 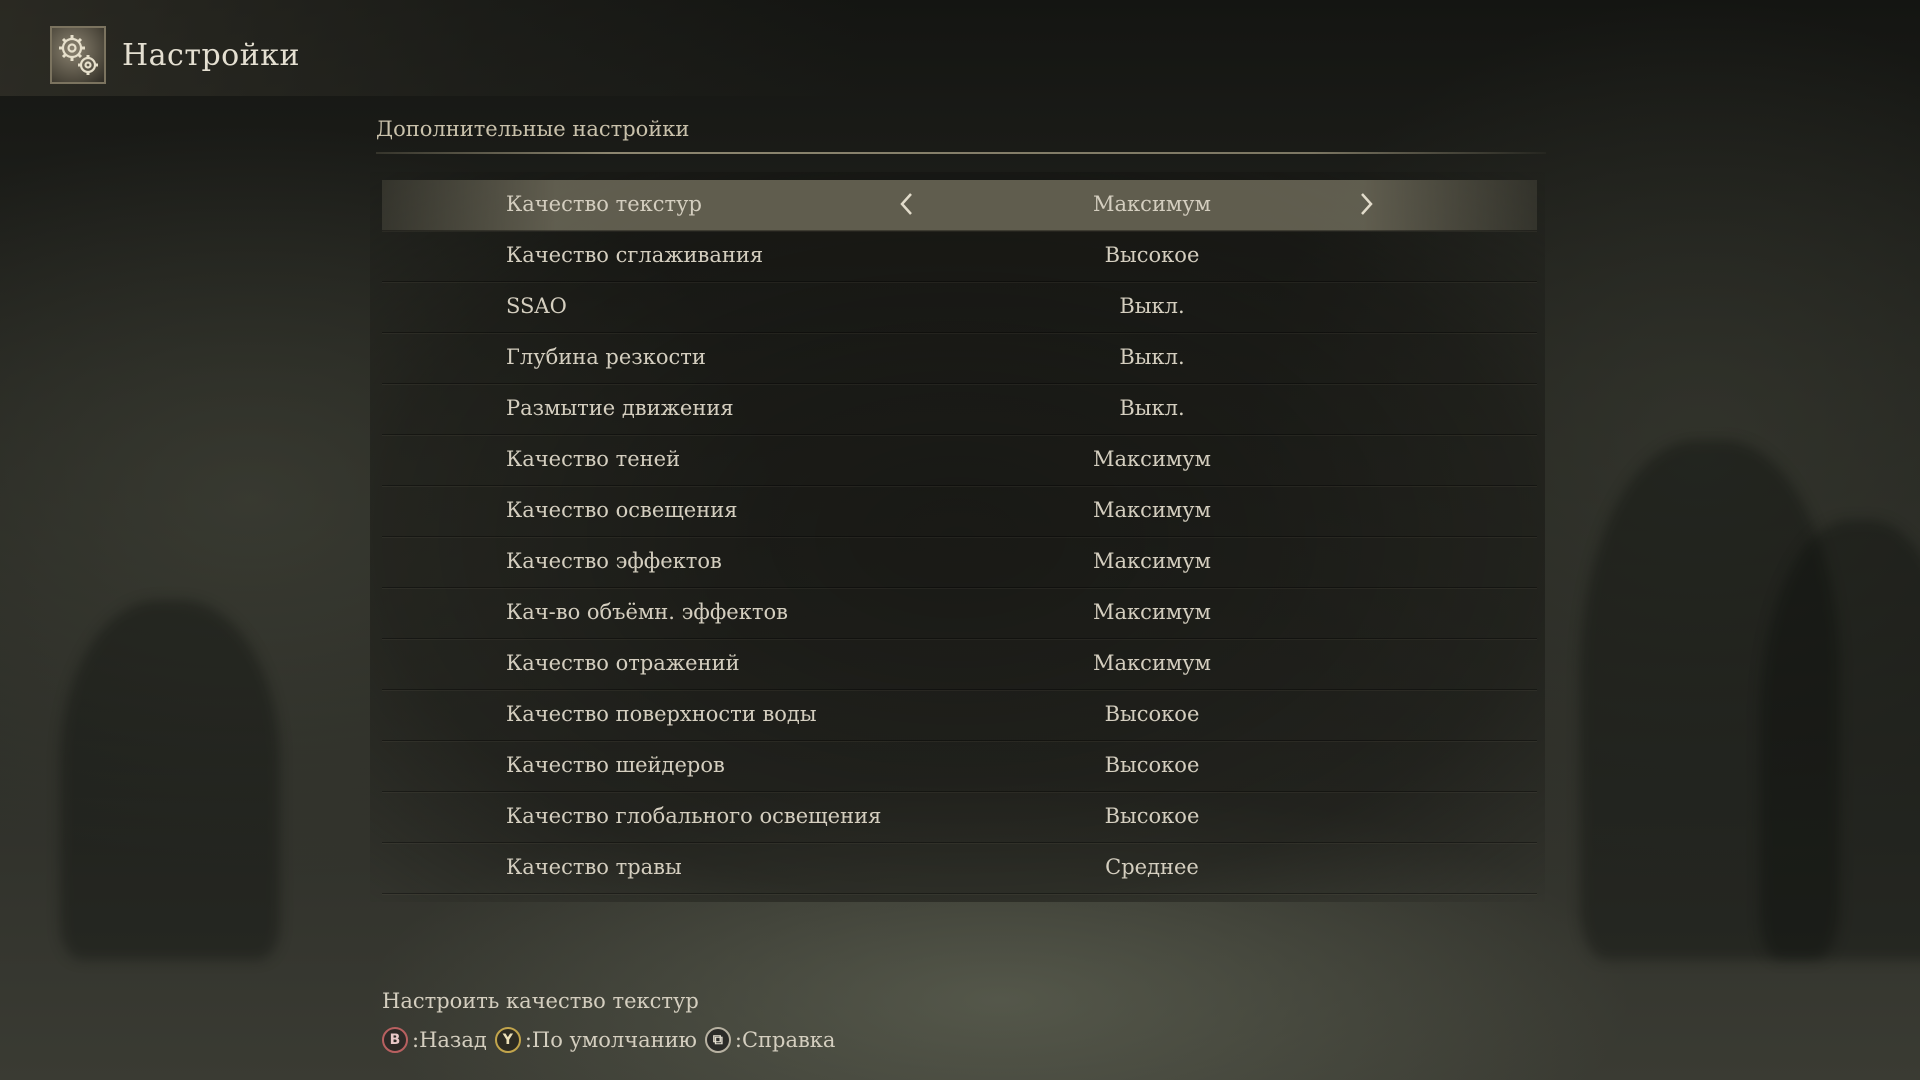 What do you see at coordinates (717, 1040) in the screenshot?
I see `view-button-icon: ⧉` at bounding box center [717, 1040].